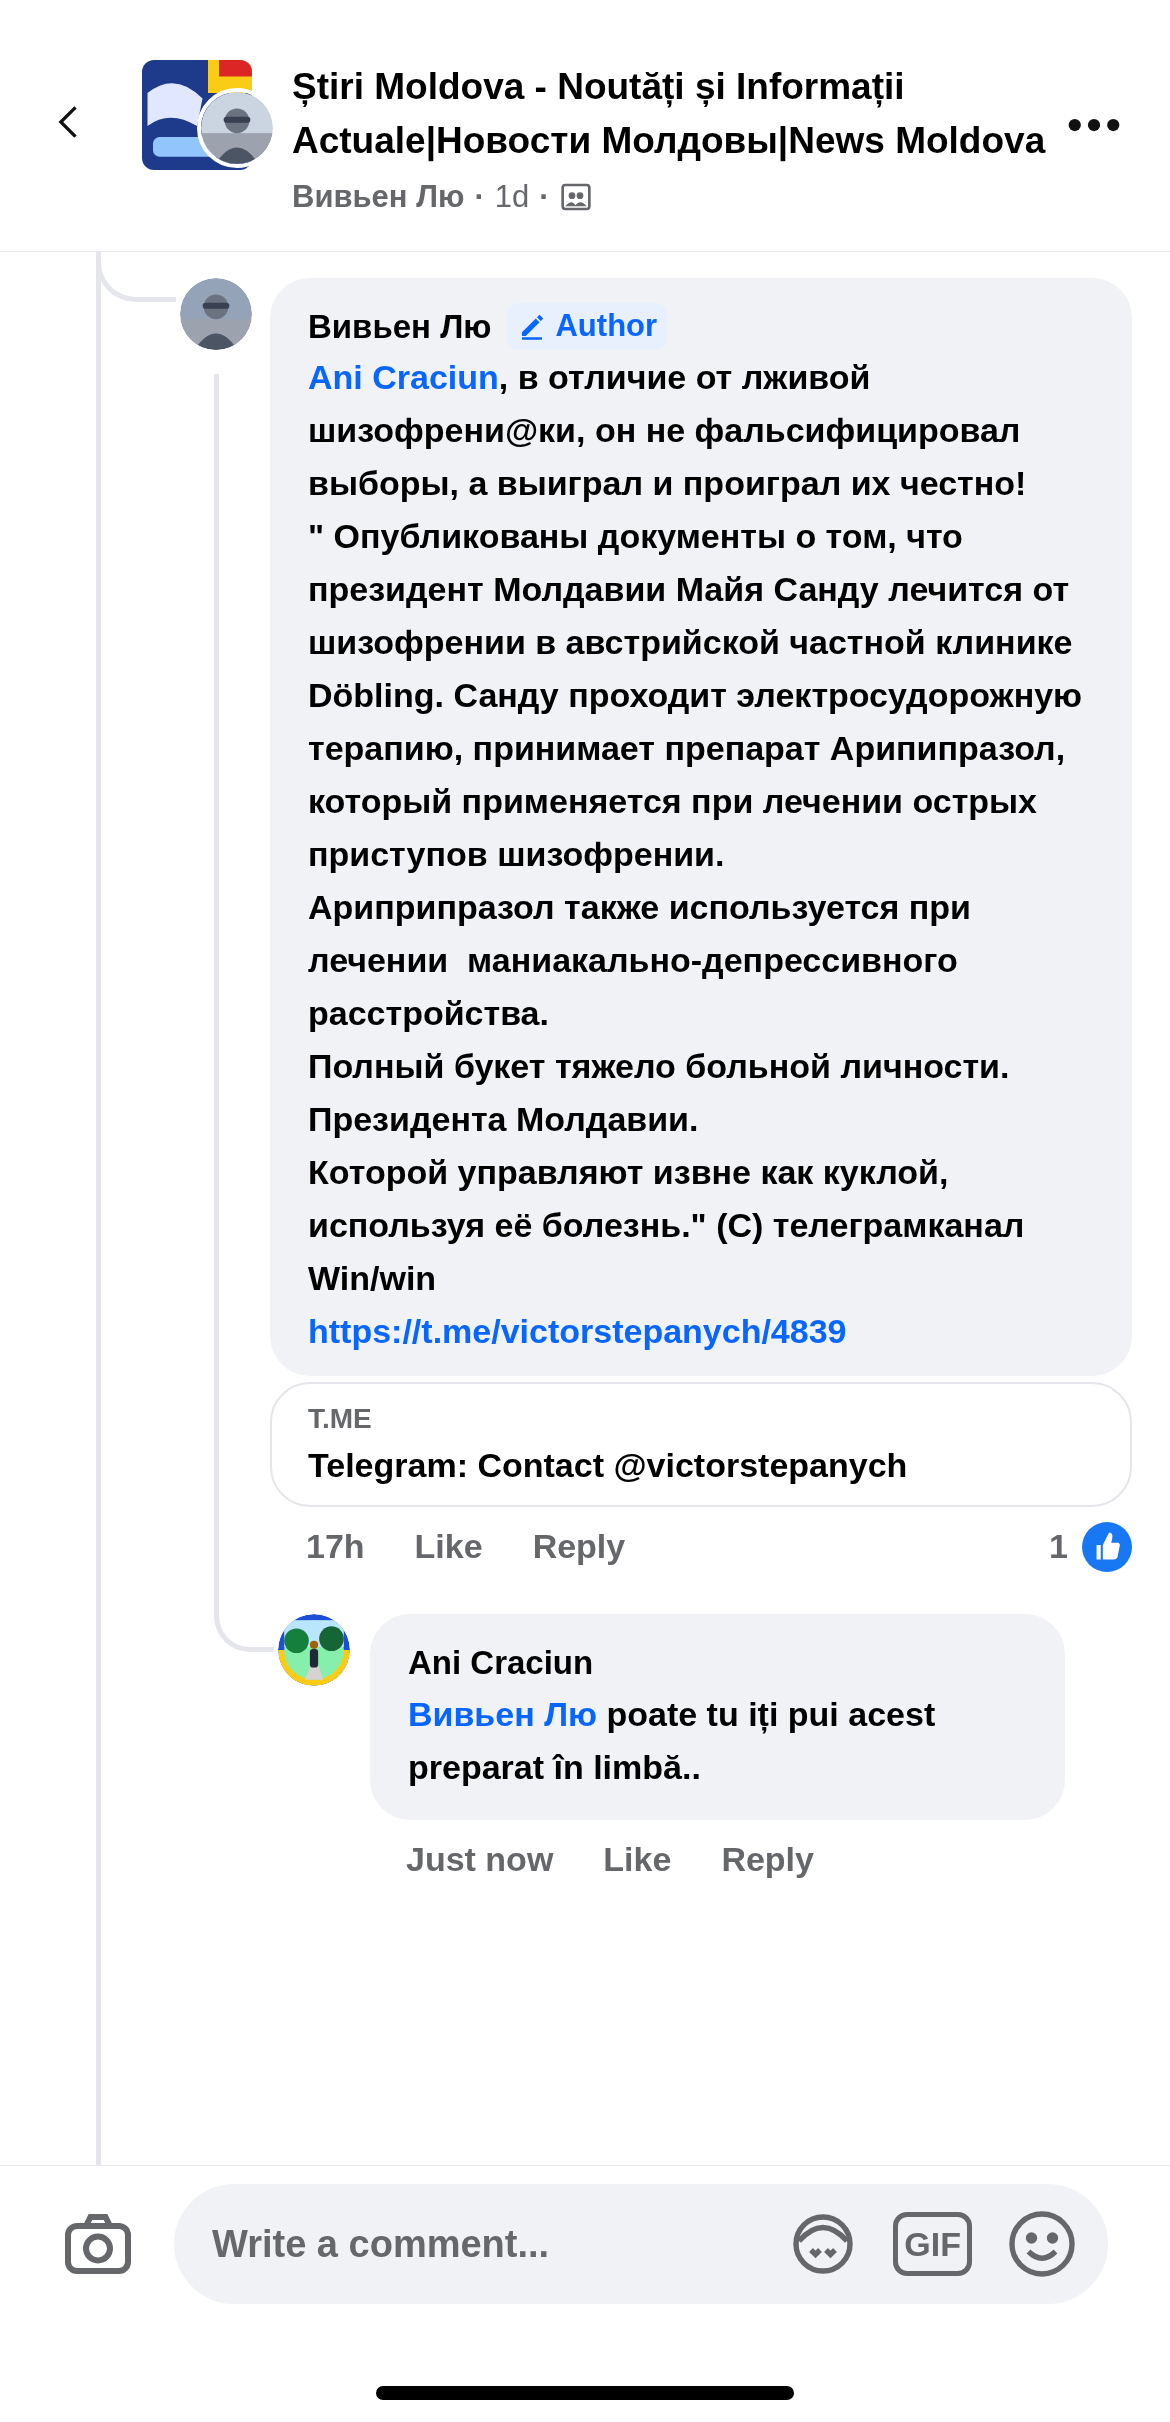 The width and height of the screenshot is (1170, 2422). What do you see at coordinates (659, 1066) in the screenshot?
I see `comment-text: Полный букет тяжело больной личности.` at bounding box center [659, 1066].